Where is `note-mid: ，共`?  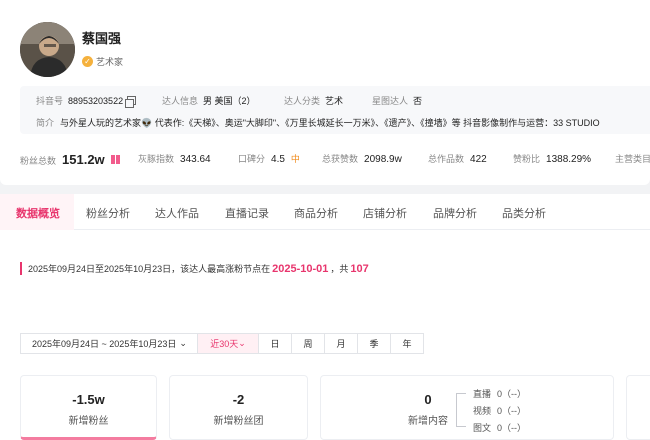 note-mid: ，共 is located at coordinates (339, 269).